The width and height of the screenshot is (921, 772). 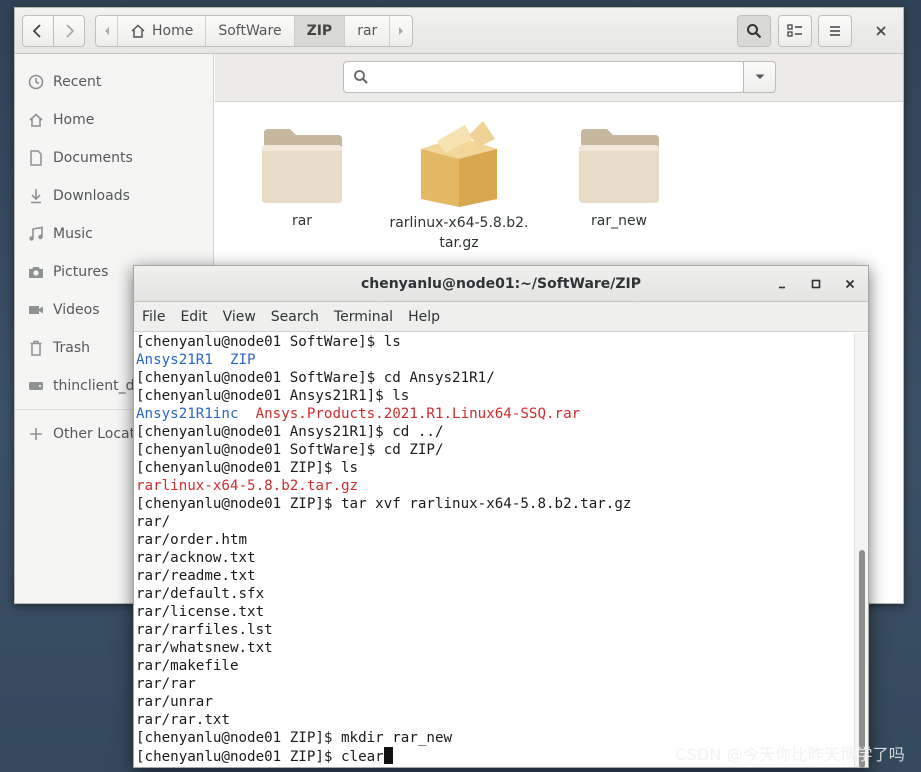 I want to click on minimize-icon, so click(x=782, y=287).